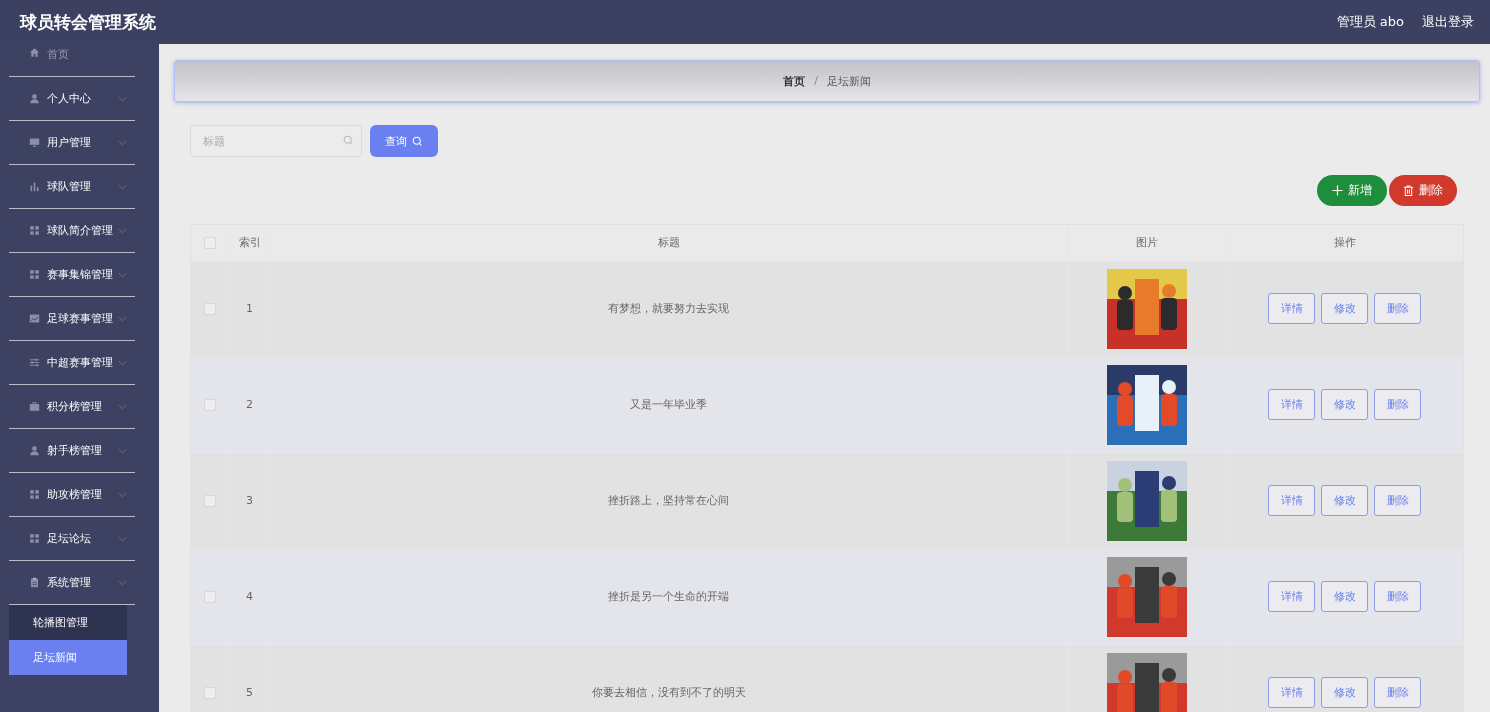 The height and width of the screenshot is (712, 1490). Describe the element at coordinates (72, 143) in the screenshot. I see `menu-item: 用户管理` at that location.